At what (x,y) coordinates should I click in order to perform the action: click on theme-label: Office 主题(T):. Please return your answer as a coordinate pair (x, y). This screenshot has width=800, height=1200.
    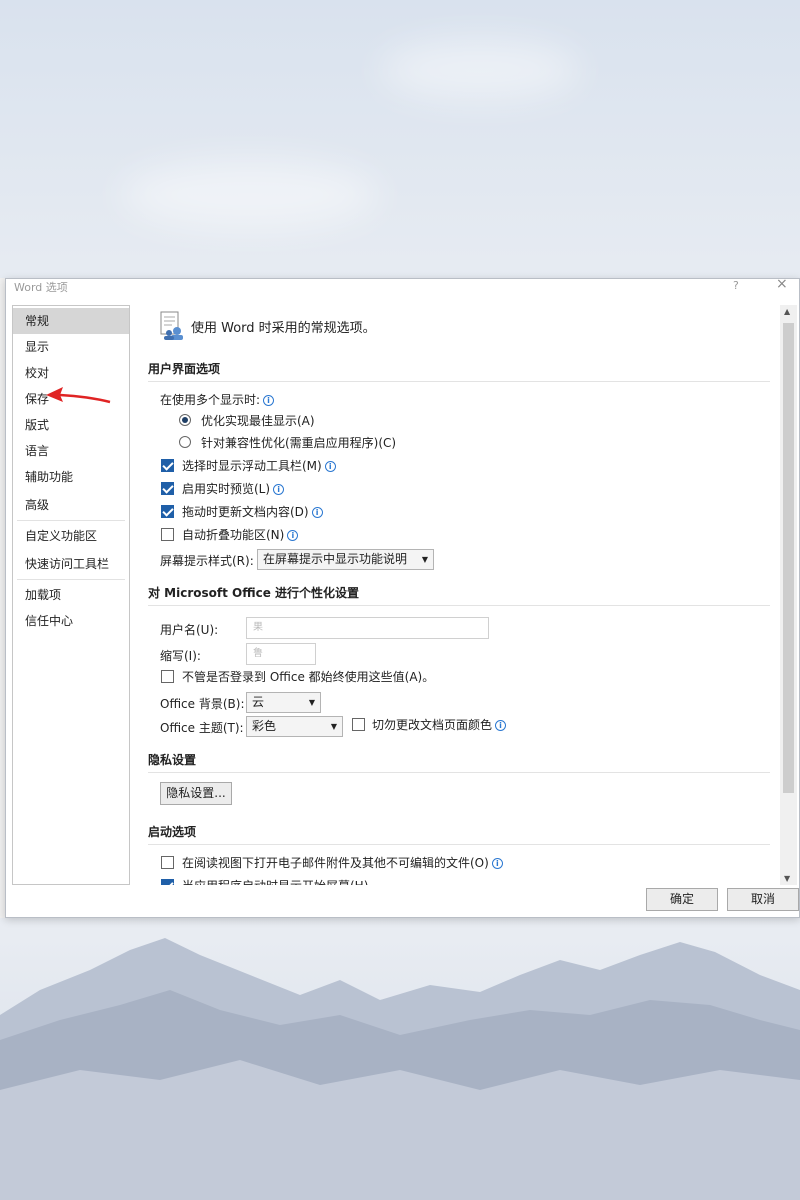
    Looking at the image, I should click on (202, 728).